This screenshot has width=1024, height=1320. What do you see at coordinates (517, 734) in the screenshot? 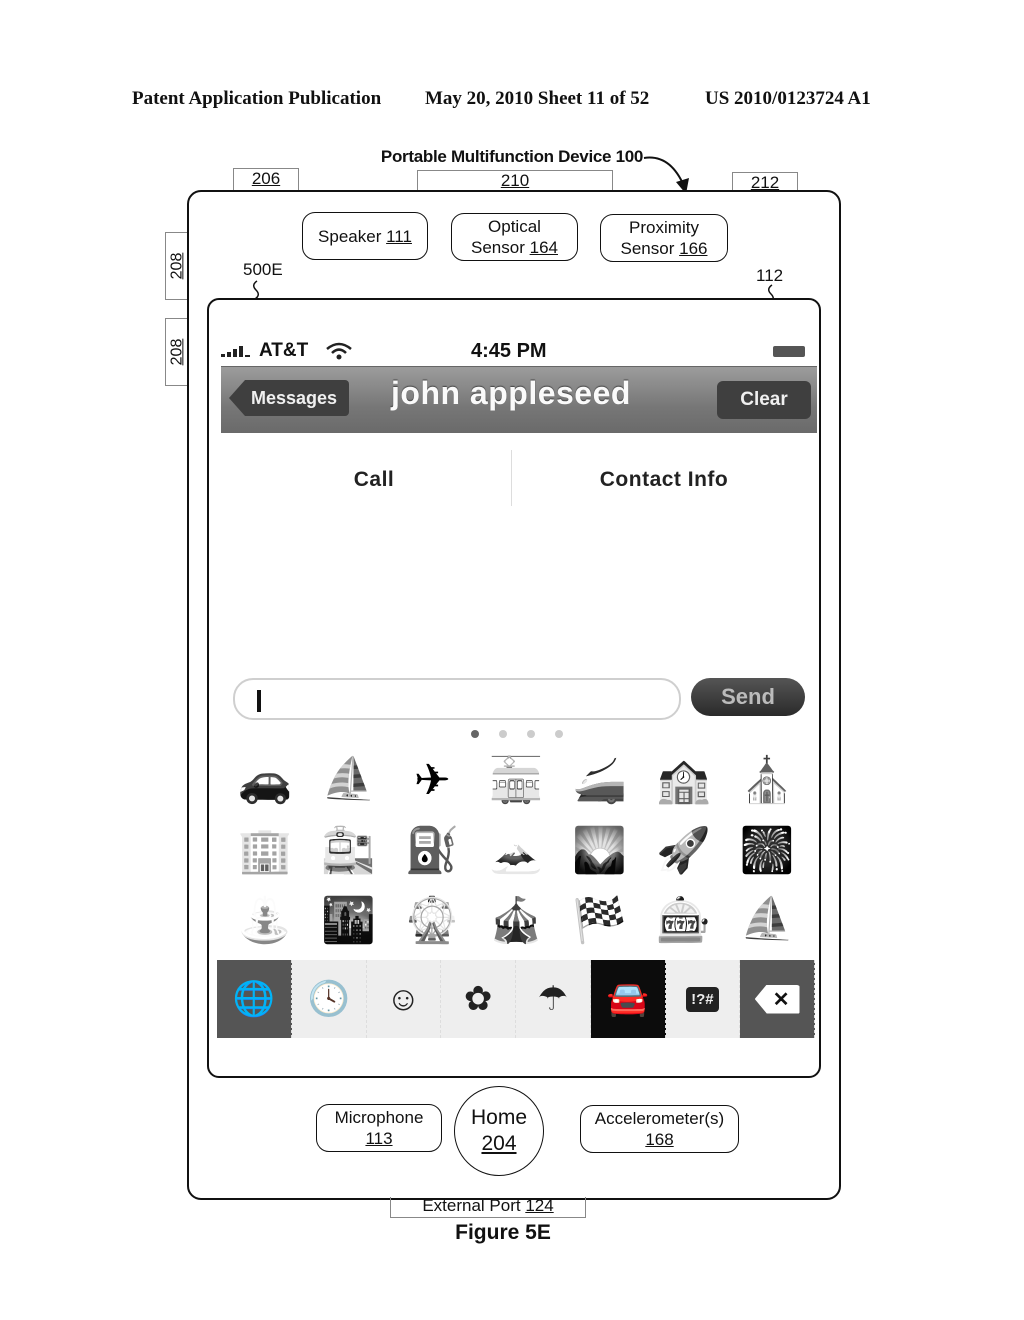
I see `emoji-page-indicator` at bounding box center [517, 734].